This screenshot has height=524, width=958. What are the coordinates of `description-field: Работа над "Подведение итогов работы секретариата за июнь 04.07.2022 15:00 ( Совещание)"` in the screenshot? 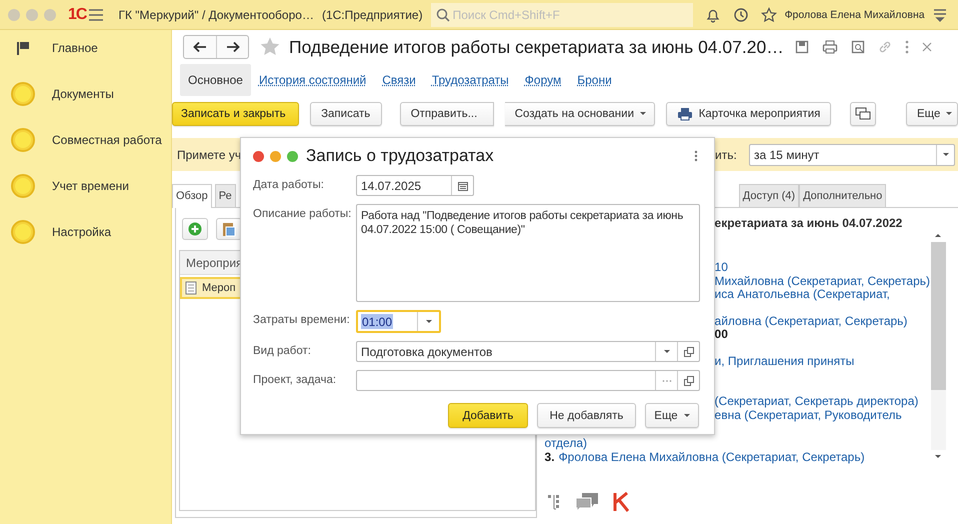 It's located at (528, 253).